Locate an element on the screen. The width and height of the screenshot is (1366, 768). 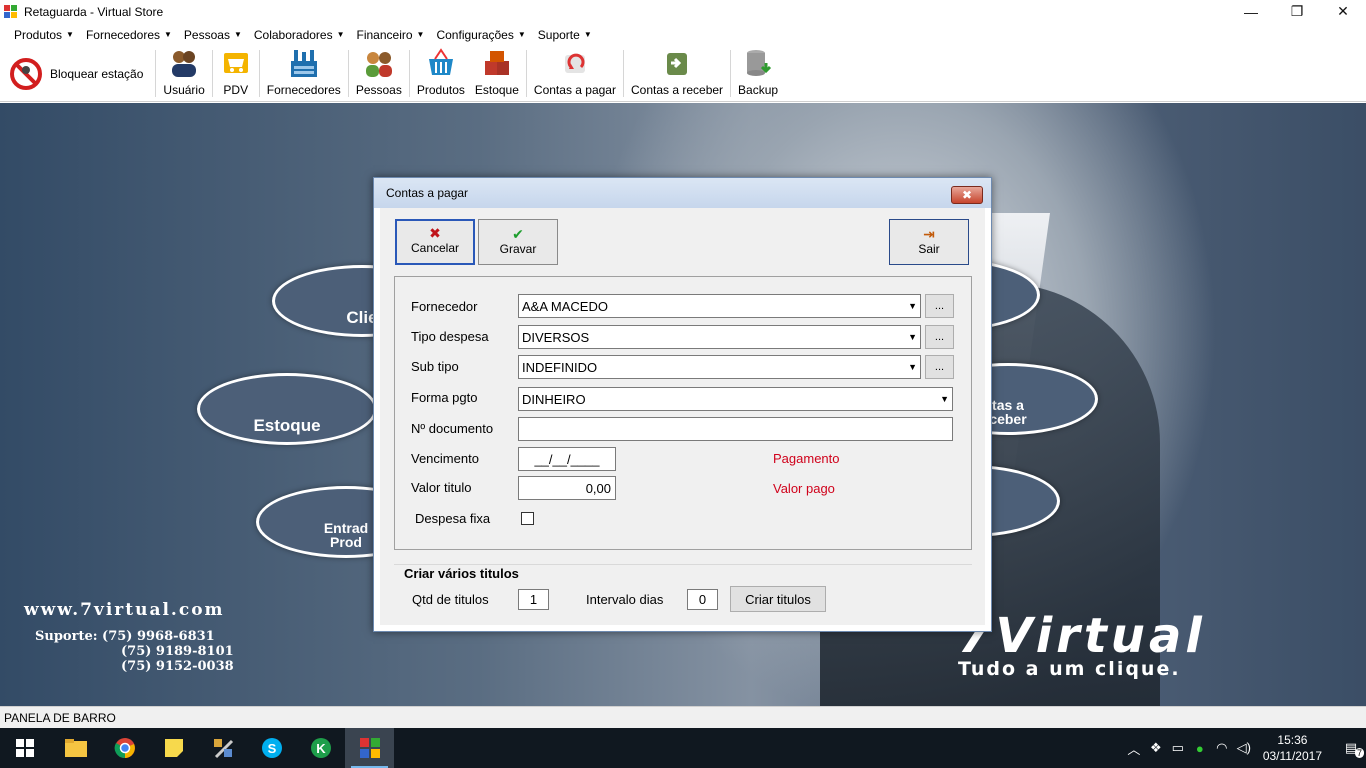
documento-input is located at coordinates (735, 429).